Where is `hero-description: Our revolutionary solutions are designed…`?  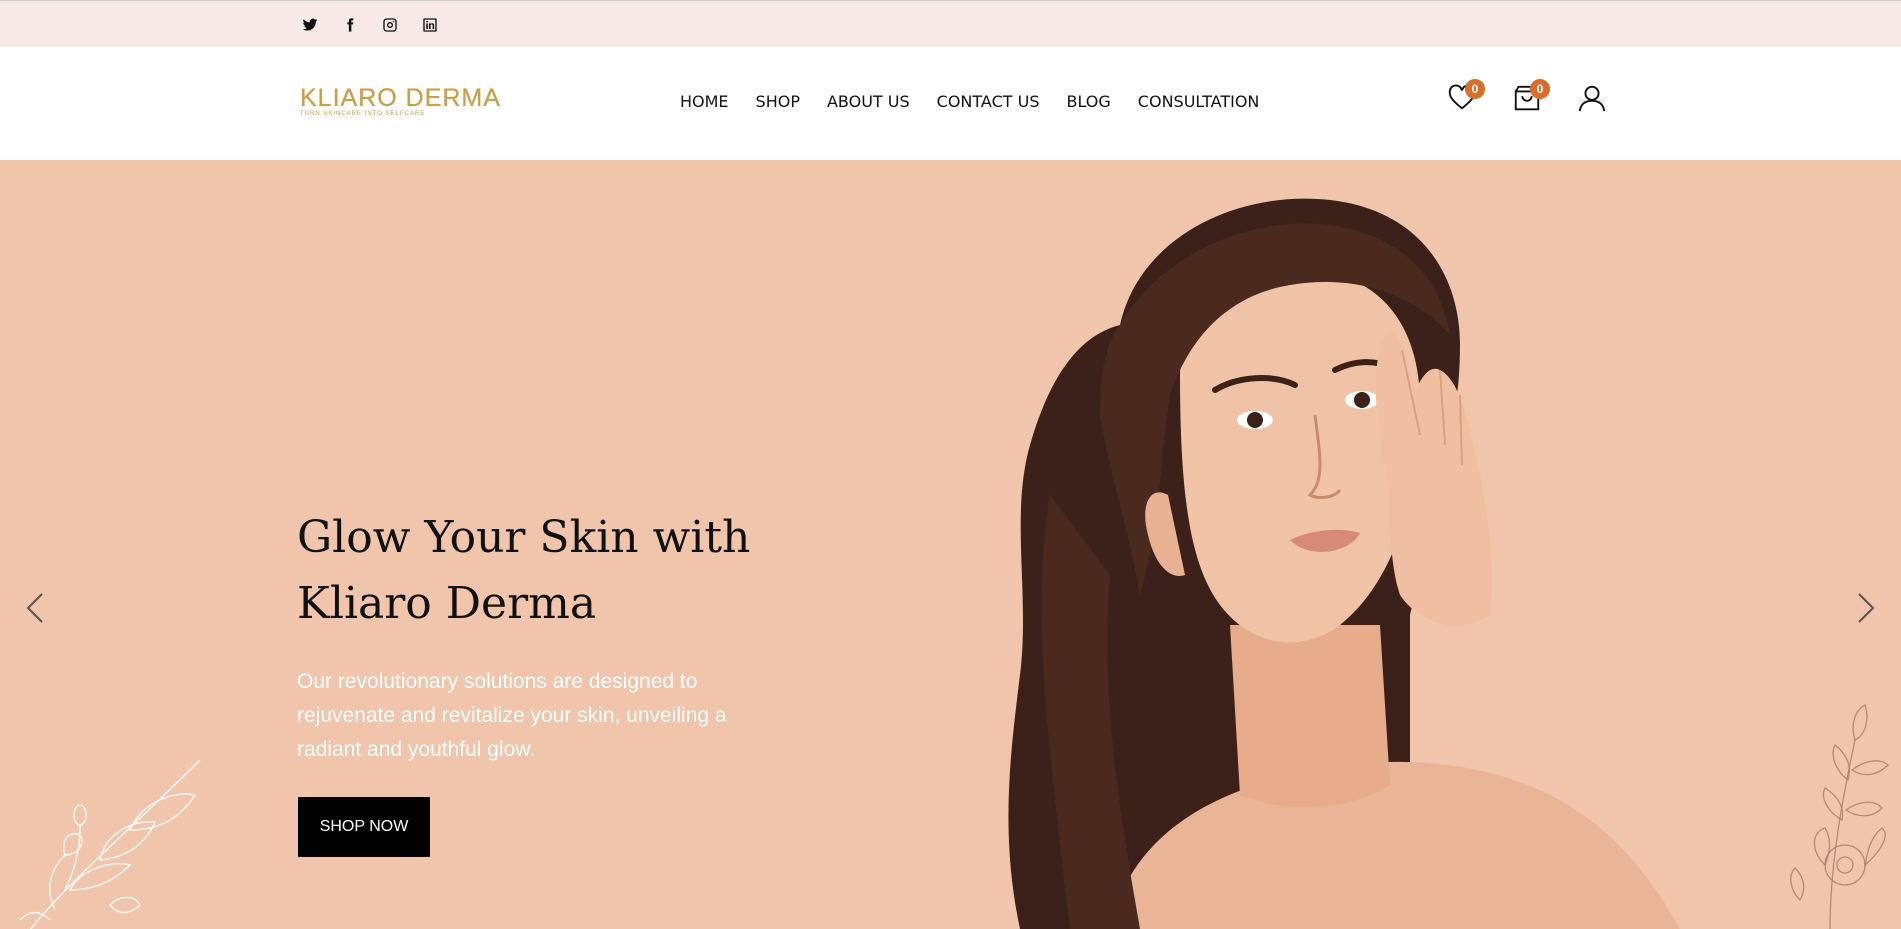 hero-description: Our revolutionary solutions are designed… is located at coordinates (512, 715).